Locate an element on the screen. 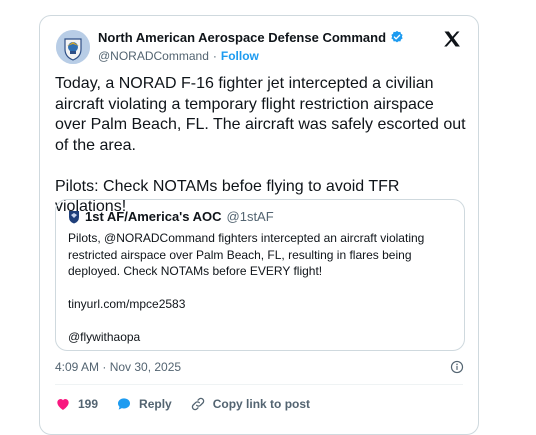 This screenshot has height=435, width=536. like-count: 199 is located at coordinates (88, 404).